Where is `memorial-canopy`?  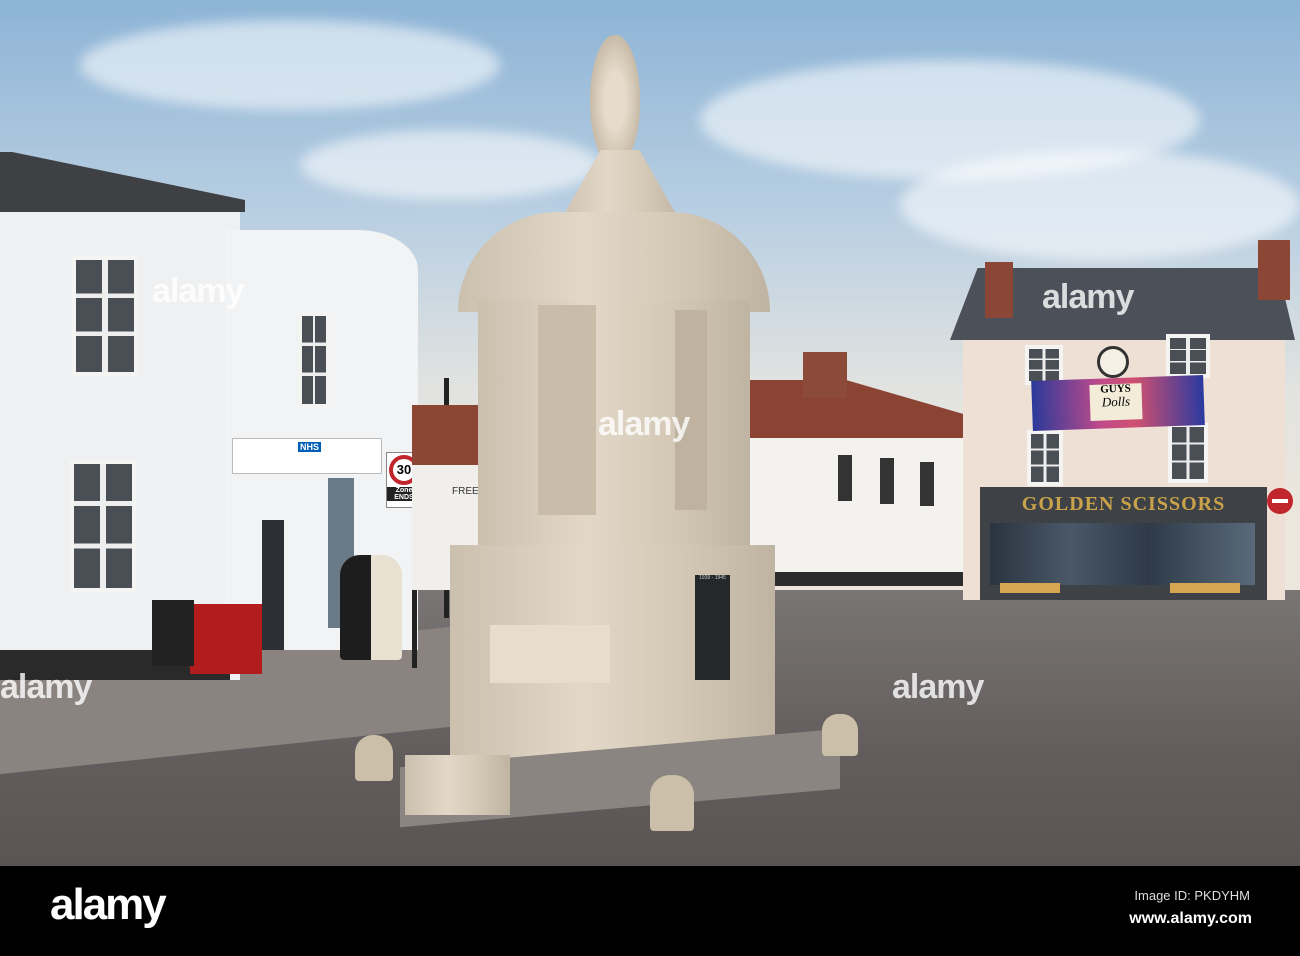
memorial-canopy is located at coordinates (614, 262).